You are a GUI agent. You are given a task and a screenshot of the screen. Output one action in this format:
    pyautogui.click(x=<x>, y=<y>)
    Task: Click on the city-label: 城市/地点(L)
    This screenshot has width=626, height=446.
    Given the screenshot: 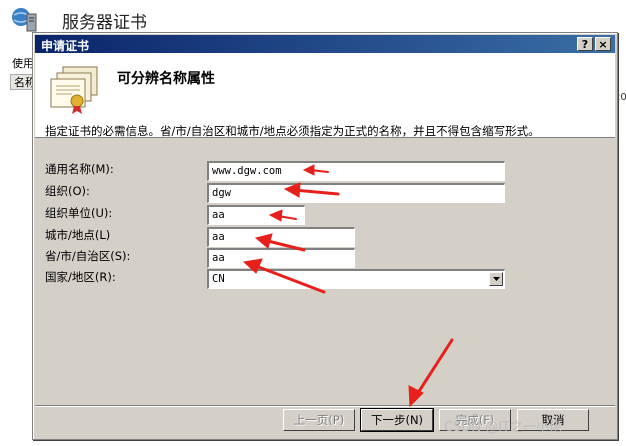 What is the action you would take?
    pyautogui.click(x=78, y=235)
    